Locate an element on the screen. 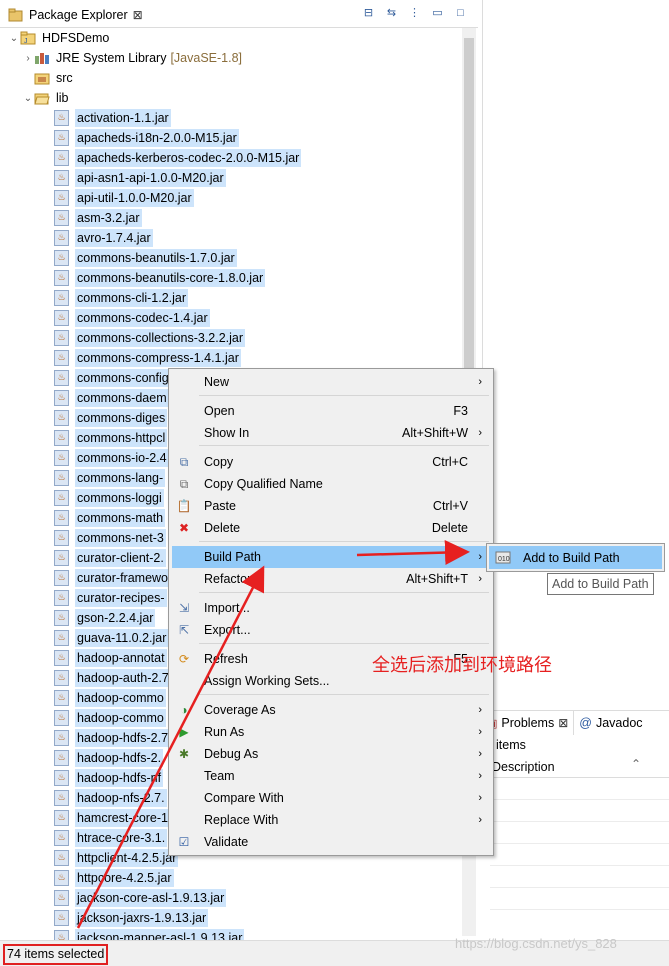  jar-tree-item: ♨ commons-httpcl is located at coordinates (111, 437).